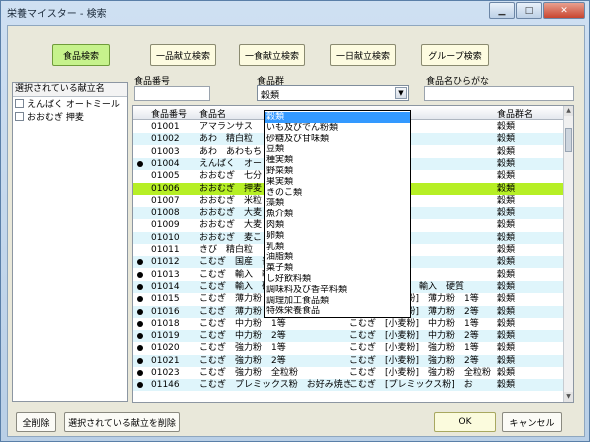  I want to click on selected-menu-item-label: えんばく オートミール, so click(73, 105).